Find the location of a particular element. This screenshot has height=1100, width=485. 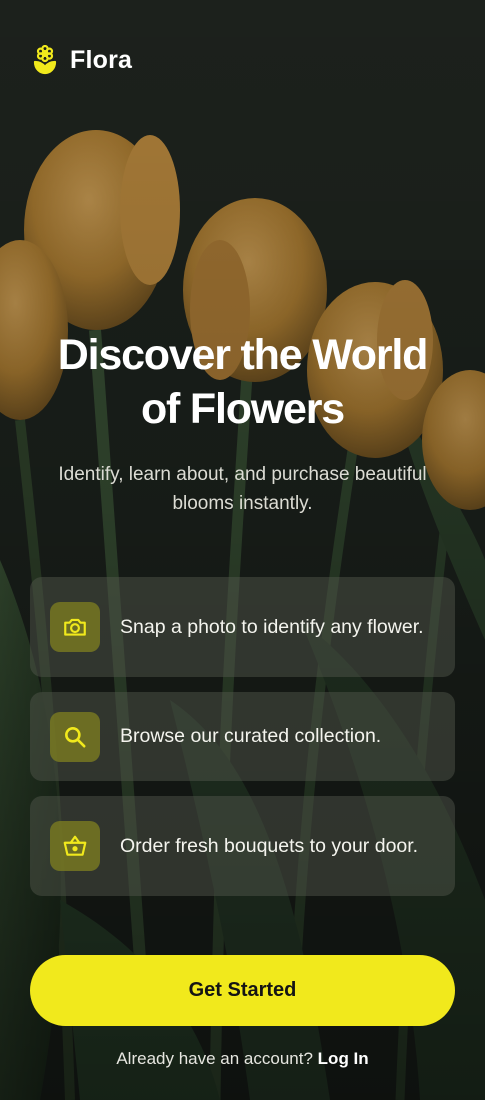

feature-card-identify: Snap a photo to identify any flower. is located at coordinates (242, 627).